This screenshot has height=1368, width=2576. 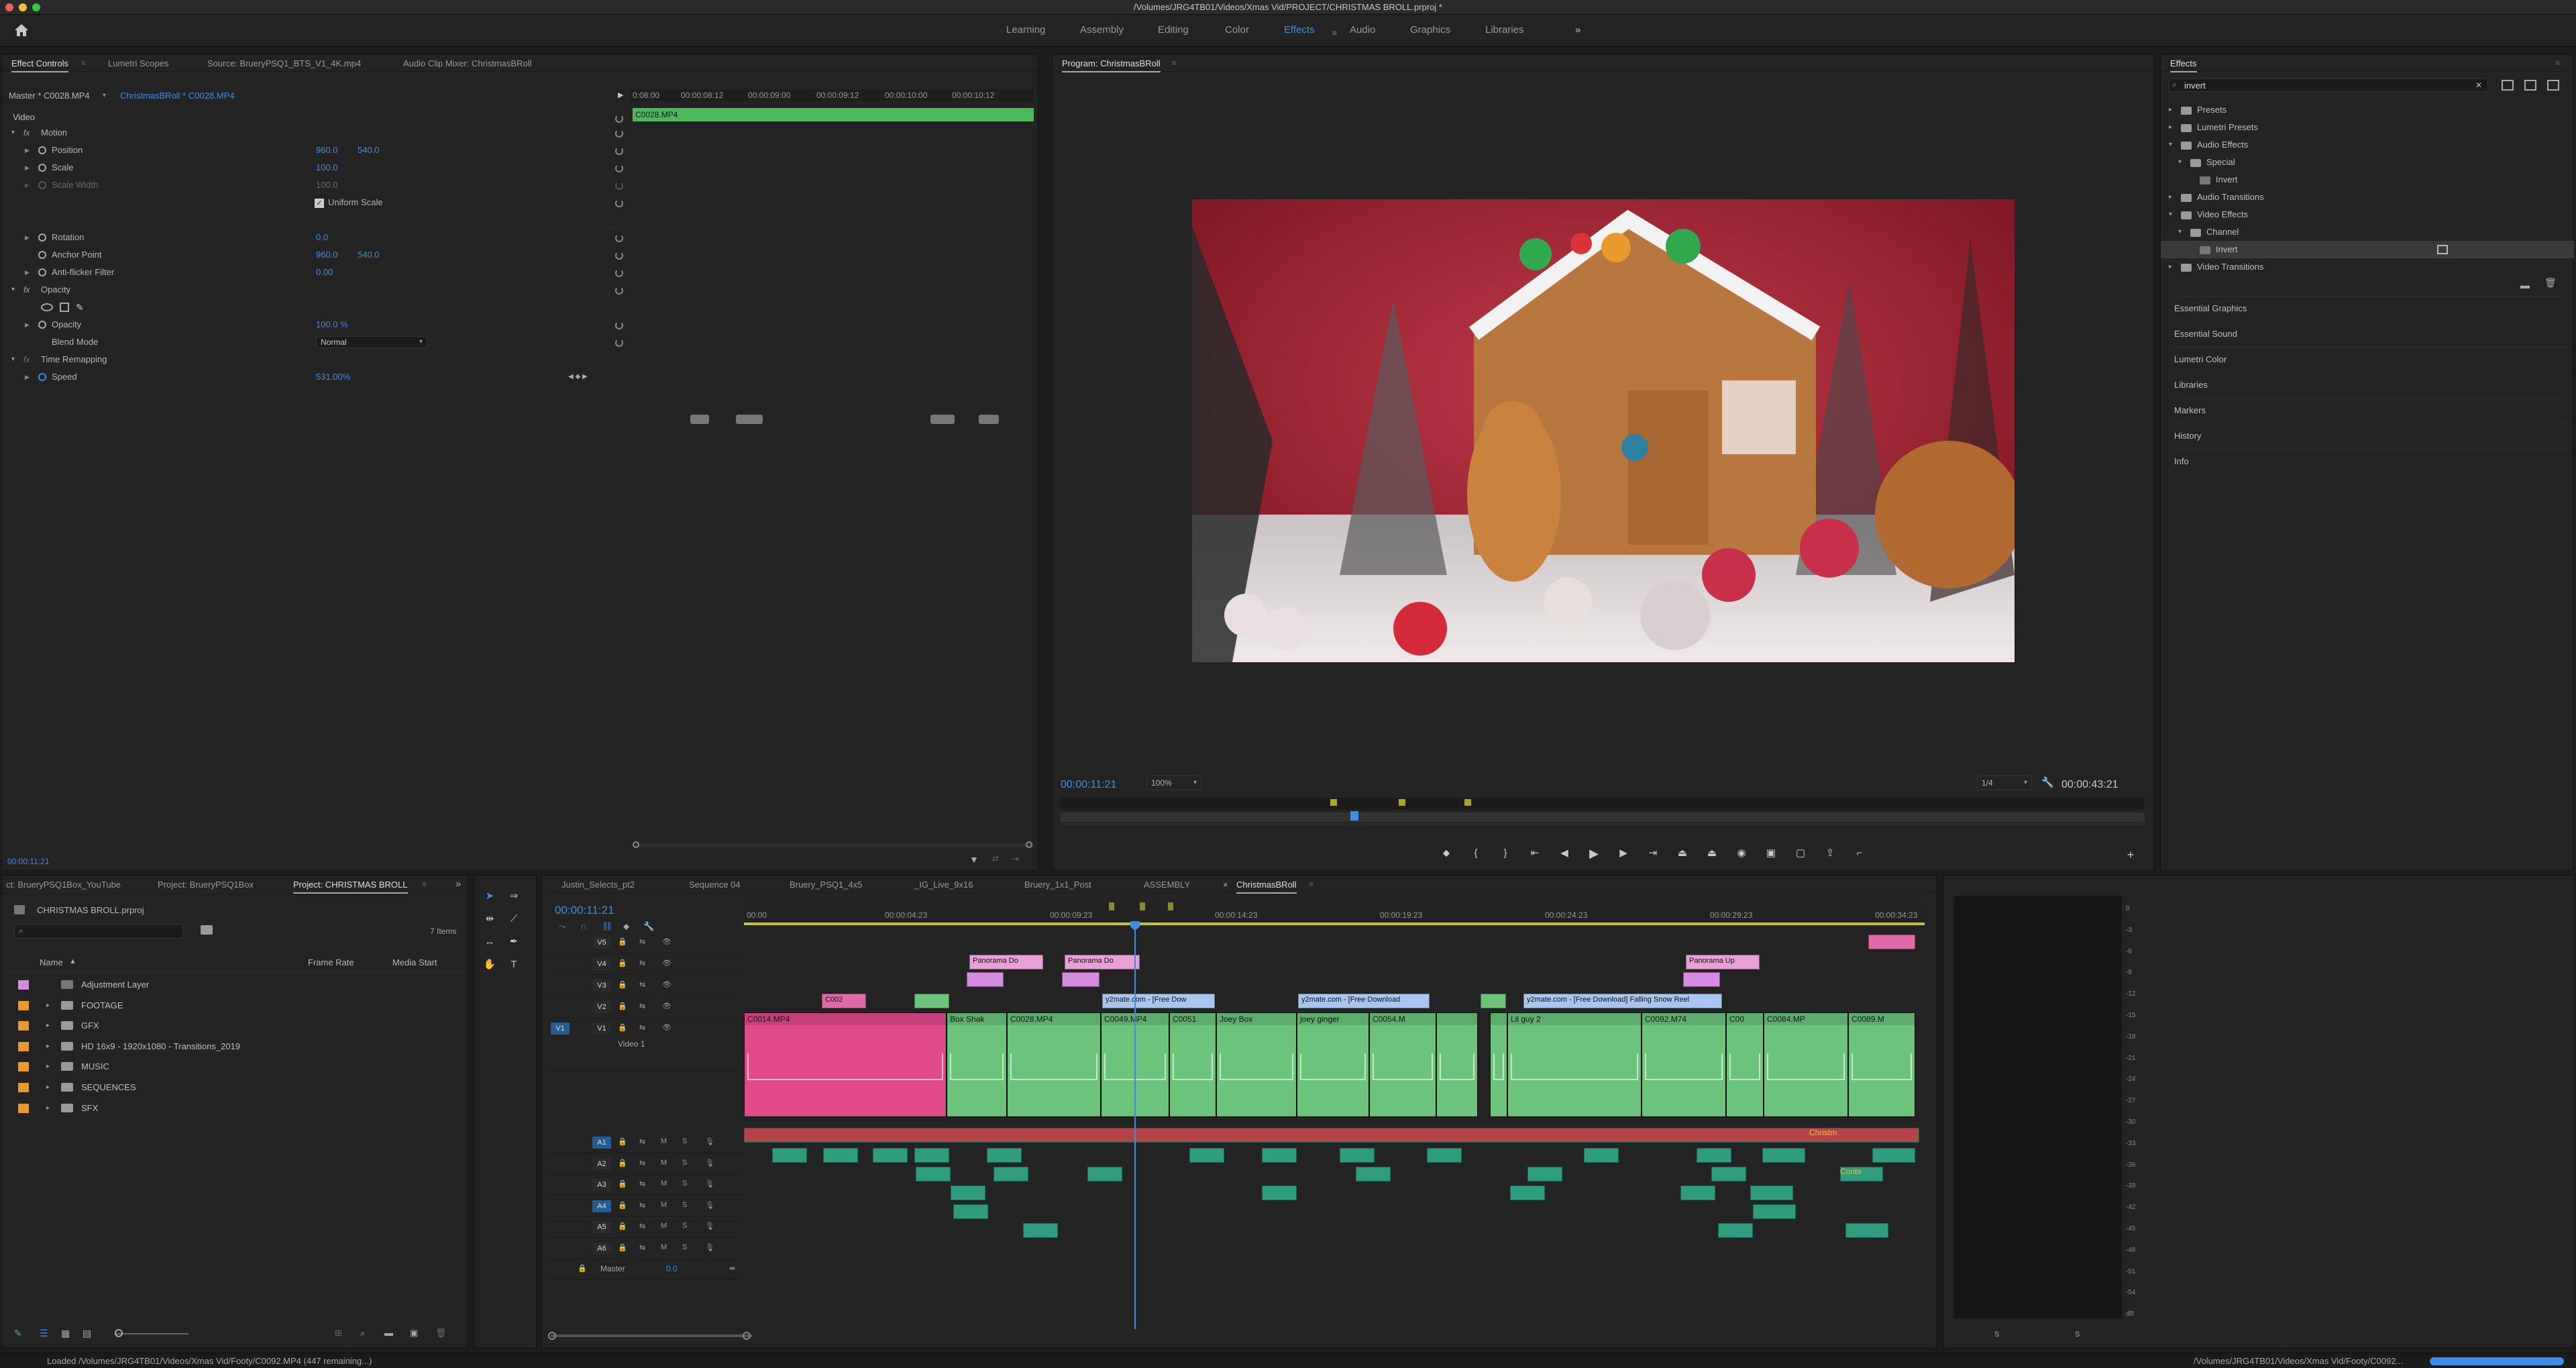 What do you see at coordinates (350, 887) in the screenshot?
I see `tab-project-christmas: Project: CHRISTMAS BROLL` at bounding box center [350, 887].